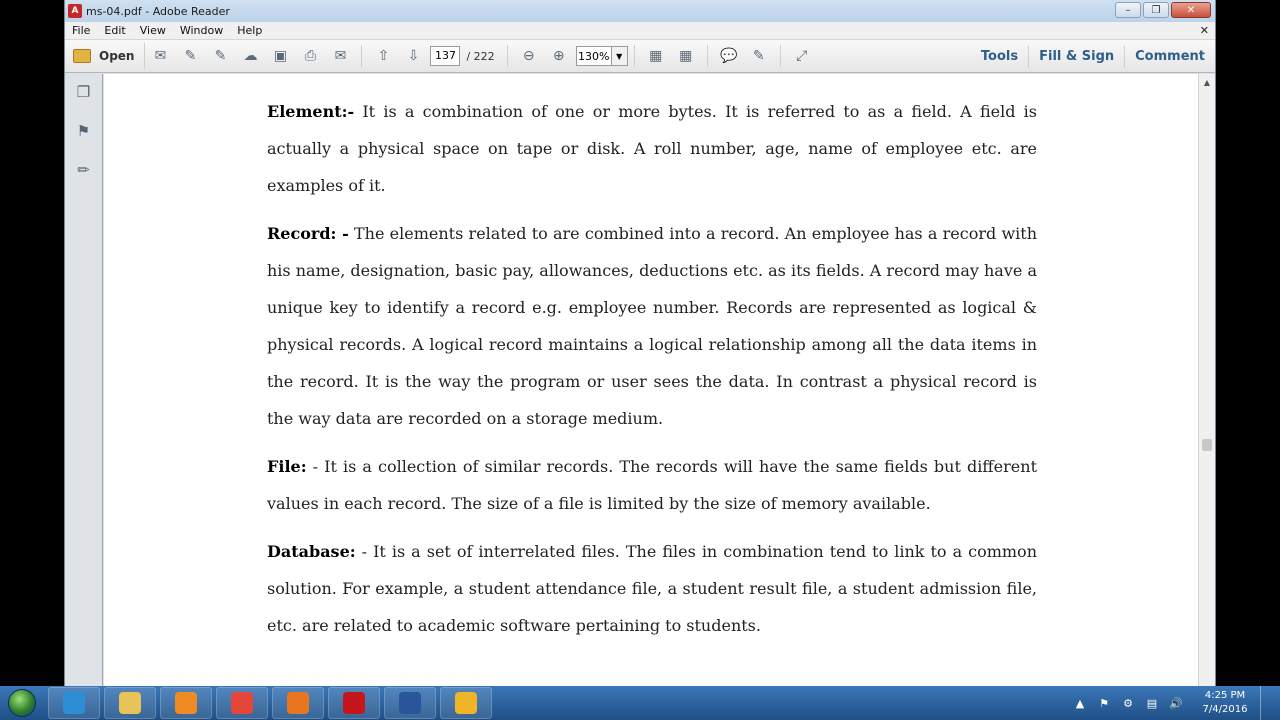 This screenshot has width=1280, height=720. What do you see at coordinates (1169, 56) in the screenshot?
I see `comment-tab: Comment` at bounding box center [1169, 56].